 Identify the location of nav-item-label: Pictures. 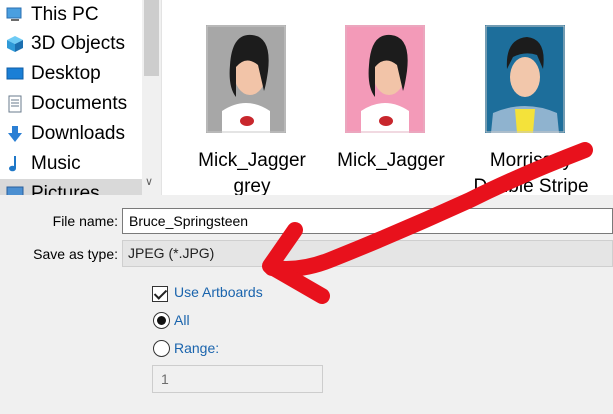
(65, 189).